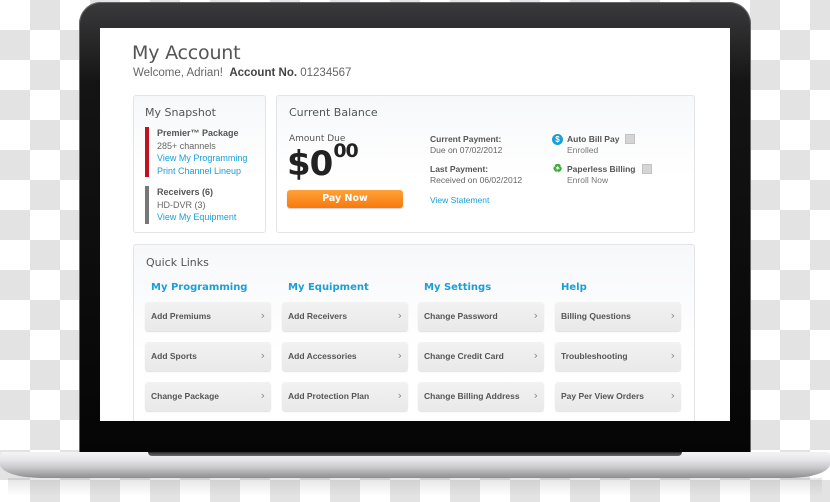  What do you see at coordinates (181, 316) in the screenshot?
I see `button-label: Add Premiums` at bounding box center [181, 316].